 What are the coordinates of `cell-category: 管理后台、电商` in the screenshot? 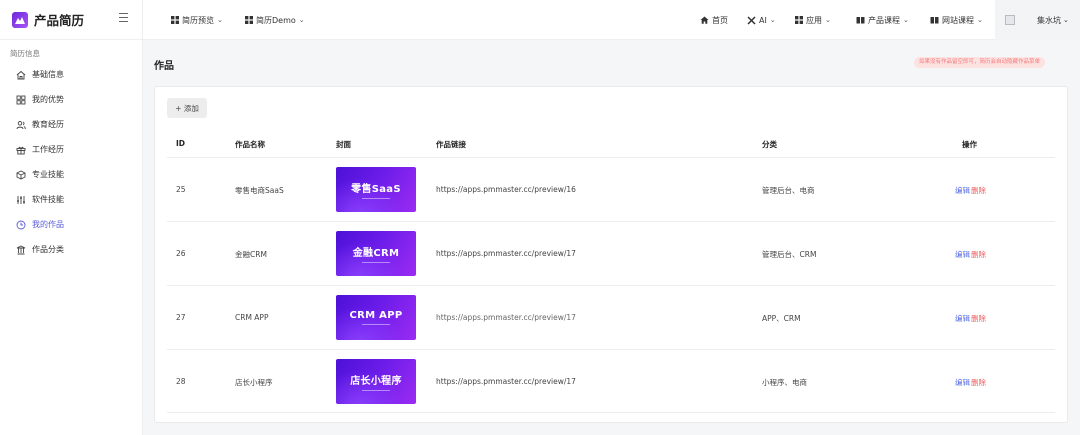 It's located at (788, 190).